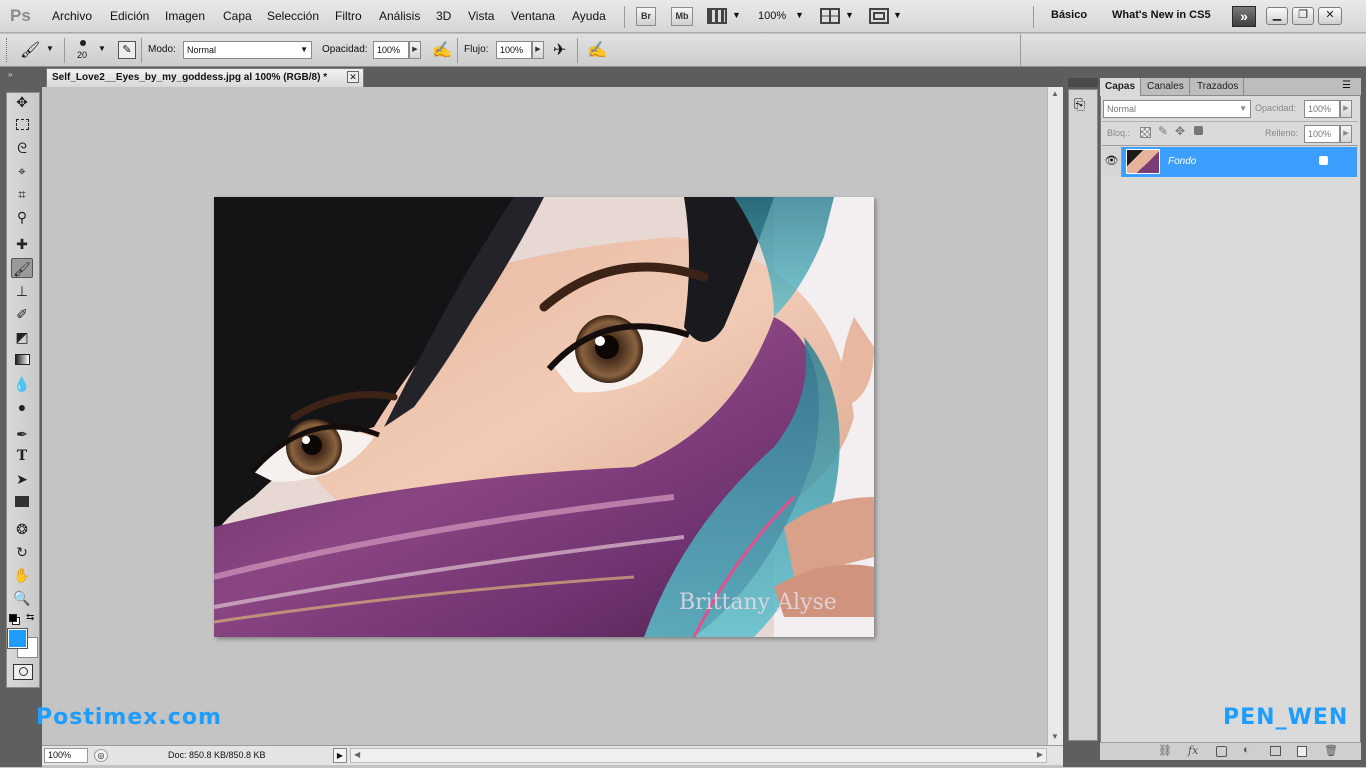 The image size is (1366, 768). I want to click on healing-brush-tool-icon: ✚, so click(22, 244).